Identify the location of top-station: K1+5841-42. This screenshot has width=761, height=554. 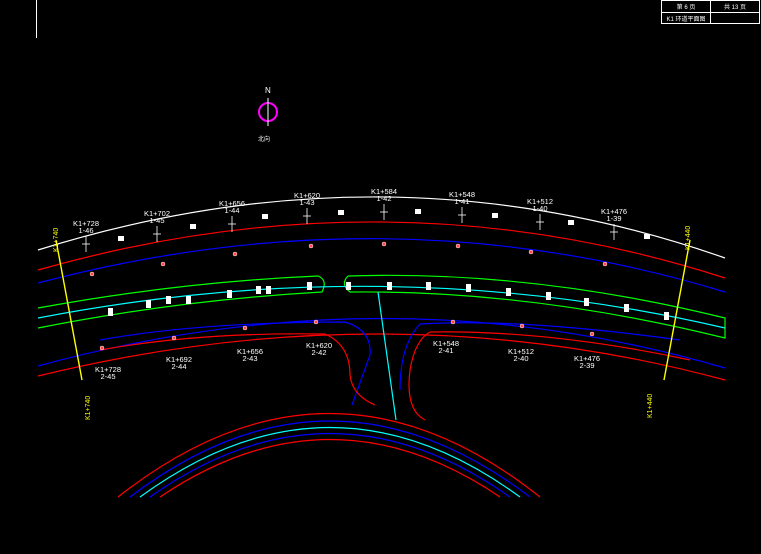
(384, 203).